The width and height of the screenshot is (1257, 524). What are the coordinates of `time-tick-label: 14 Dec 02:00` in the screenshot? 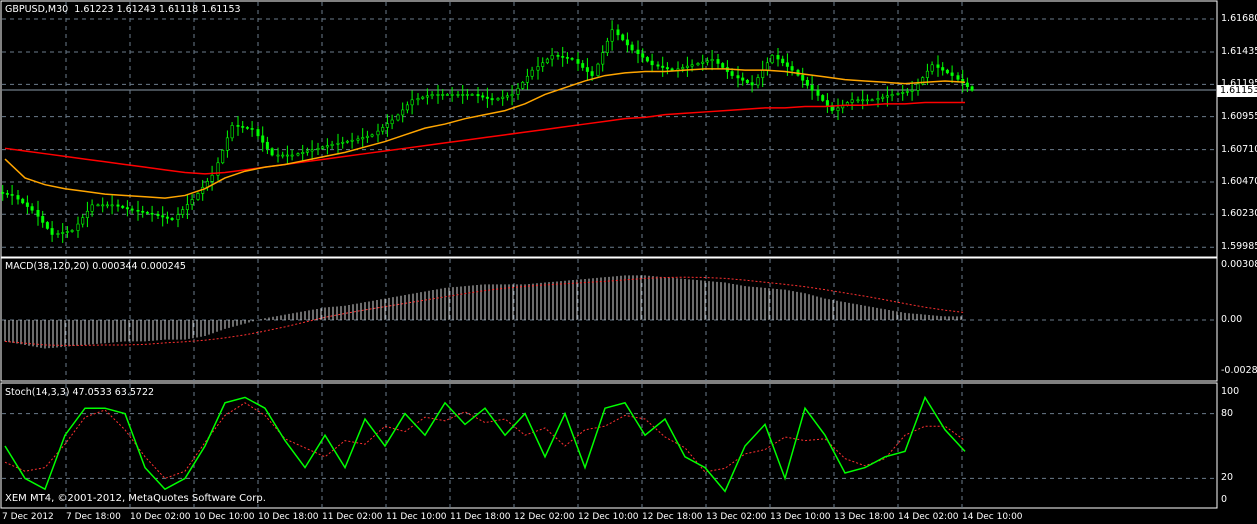 It's located at (928, 517).